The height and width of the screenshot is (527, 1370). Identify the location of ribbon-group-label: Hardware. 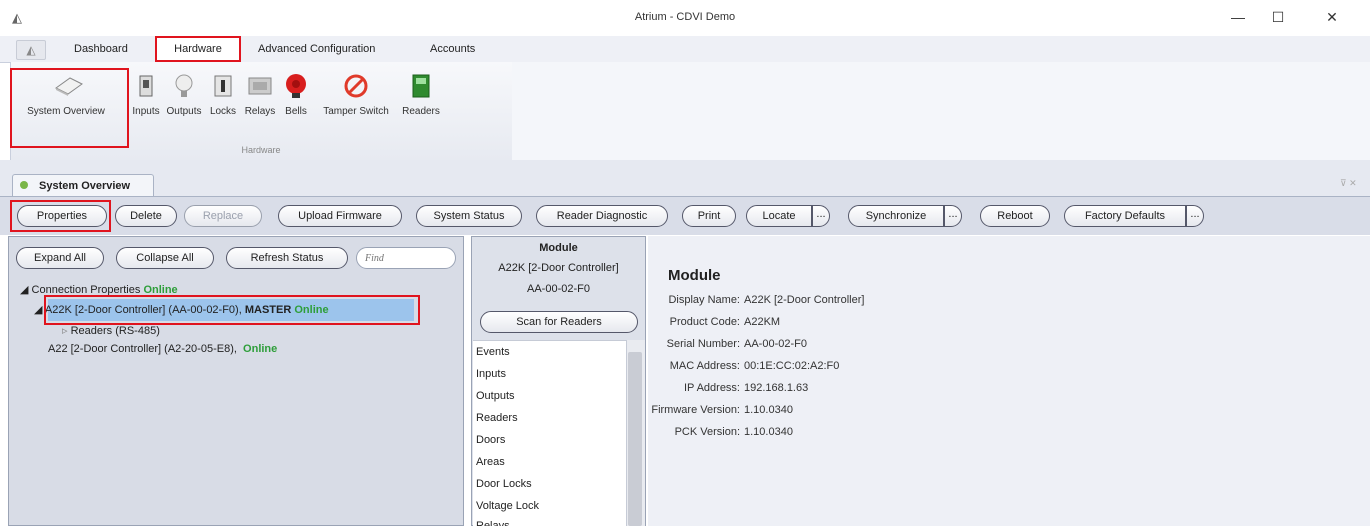
(261, 150).